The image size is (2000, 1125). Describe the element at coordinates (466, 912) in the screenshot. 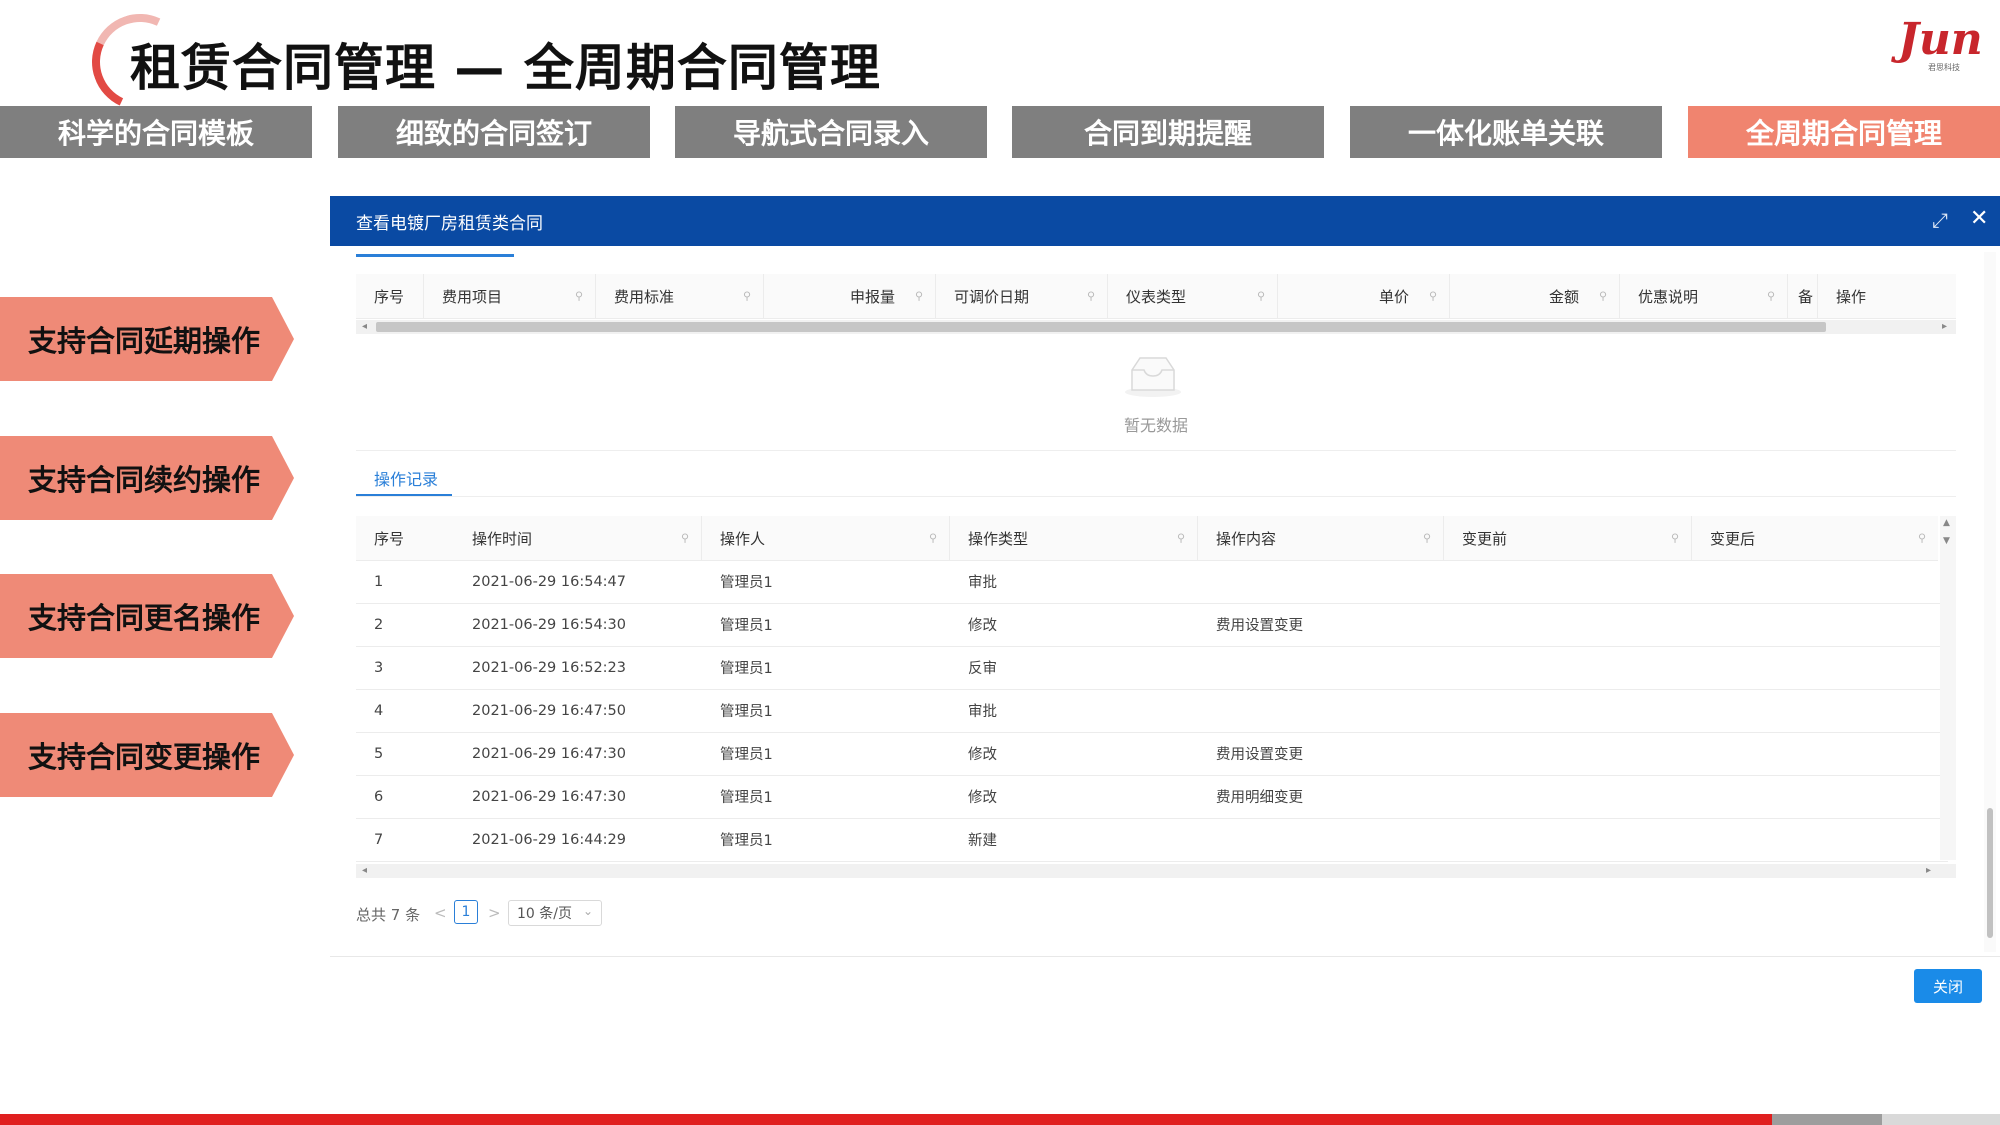

I see `pager-page-button: 1` at that location.